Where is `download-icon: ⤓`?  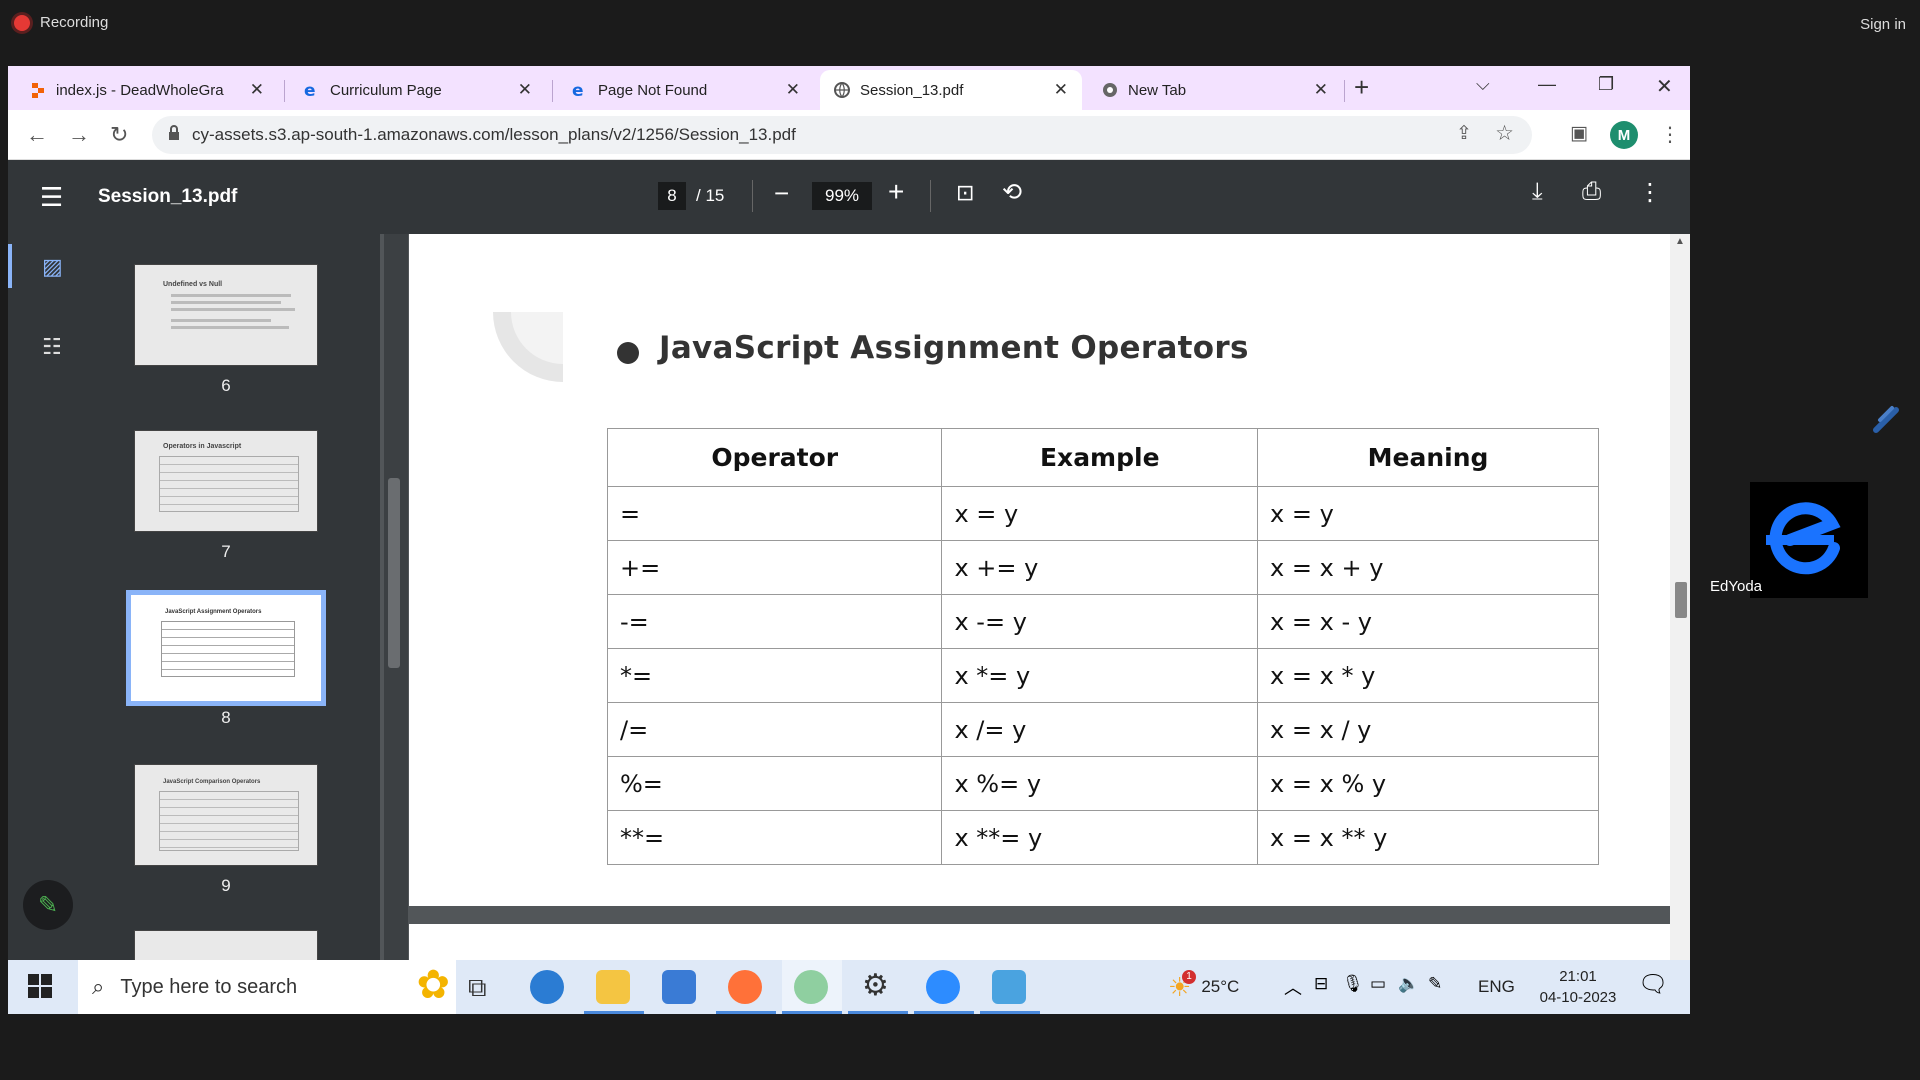
download-icon: ⤓ is located at coordinates (1537, 192).